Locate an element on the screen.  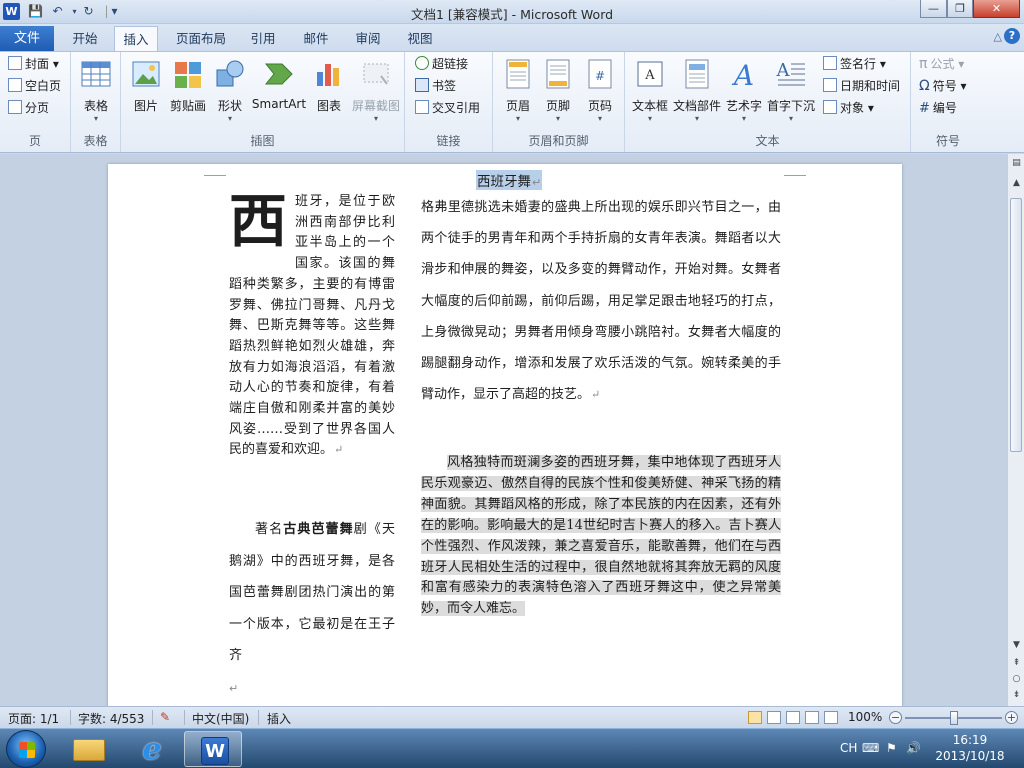
insert-mode-indicator: 插入 is located at coordinates (279, 718).